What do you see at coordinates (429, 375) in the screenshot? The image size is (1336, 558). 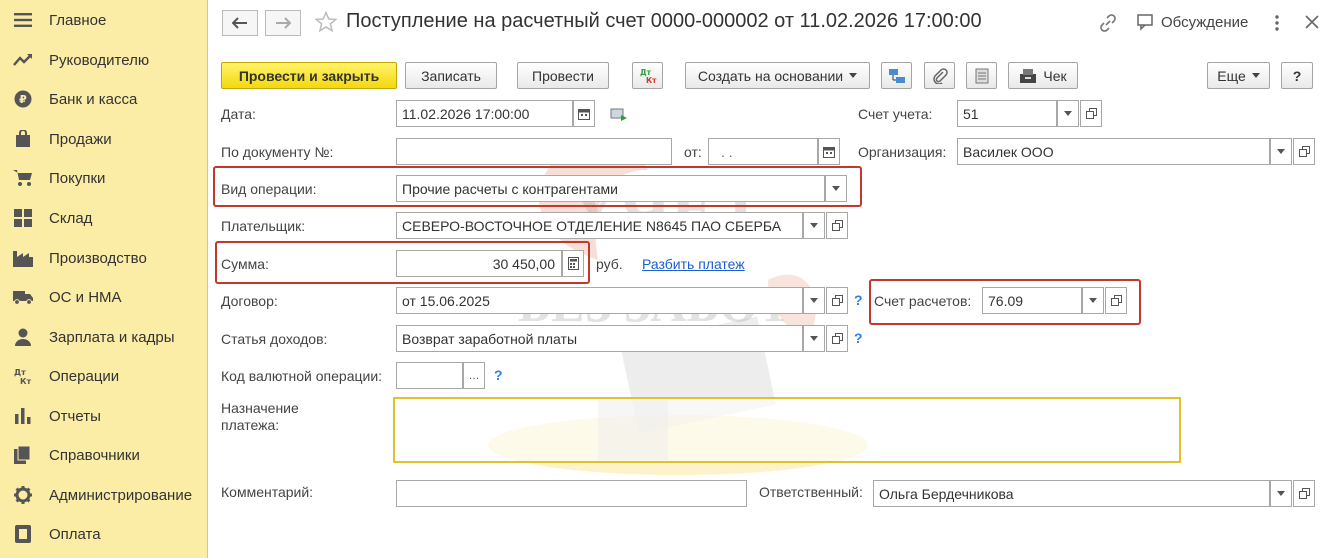 I see `currency-operation-field` at bounding box center [429, 375].